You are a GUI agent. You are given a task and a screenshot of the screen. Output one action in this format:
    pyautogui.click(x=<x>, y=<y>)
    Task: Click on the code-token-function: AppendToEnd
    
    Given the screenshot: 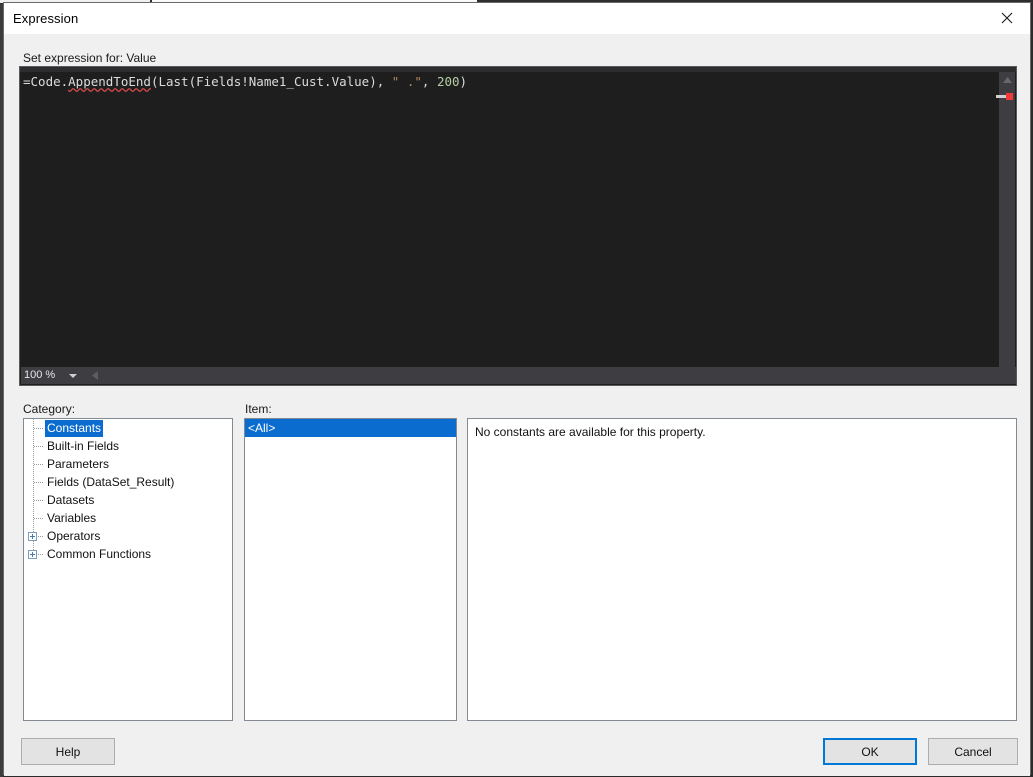 What is the action you would take?
    pyautogui.click(x=109, y=81)
    